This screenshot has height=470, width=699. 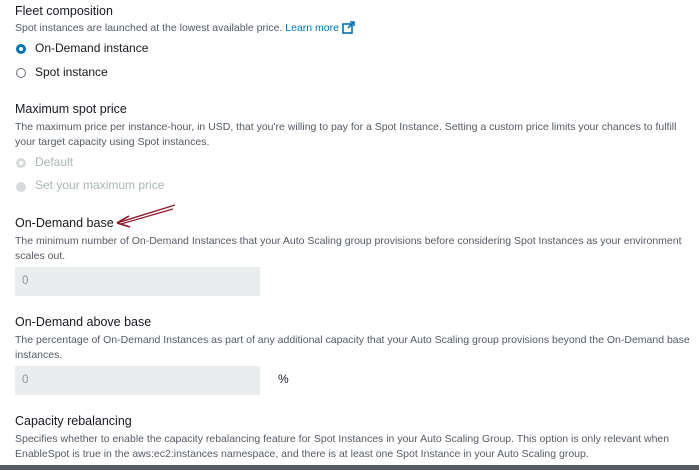 I want to click on on-demand-instance-label: On-Demand instance, so click(x=91, y=48).